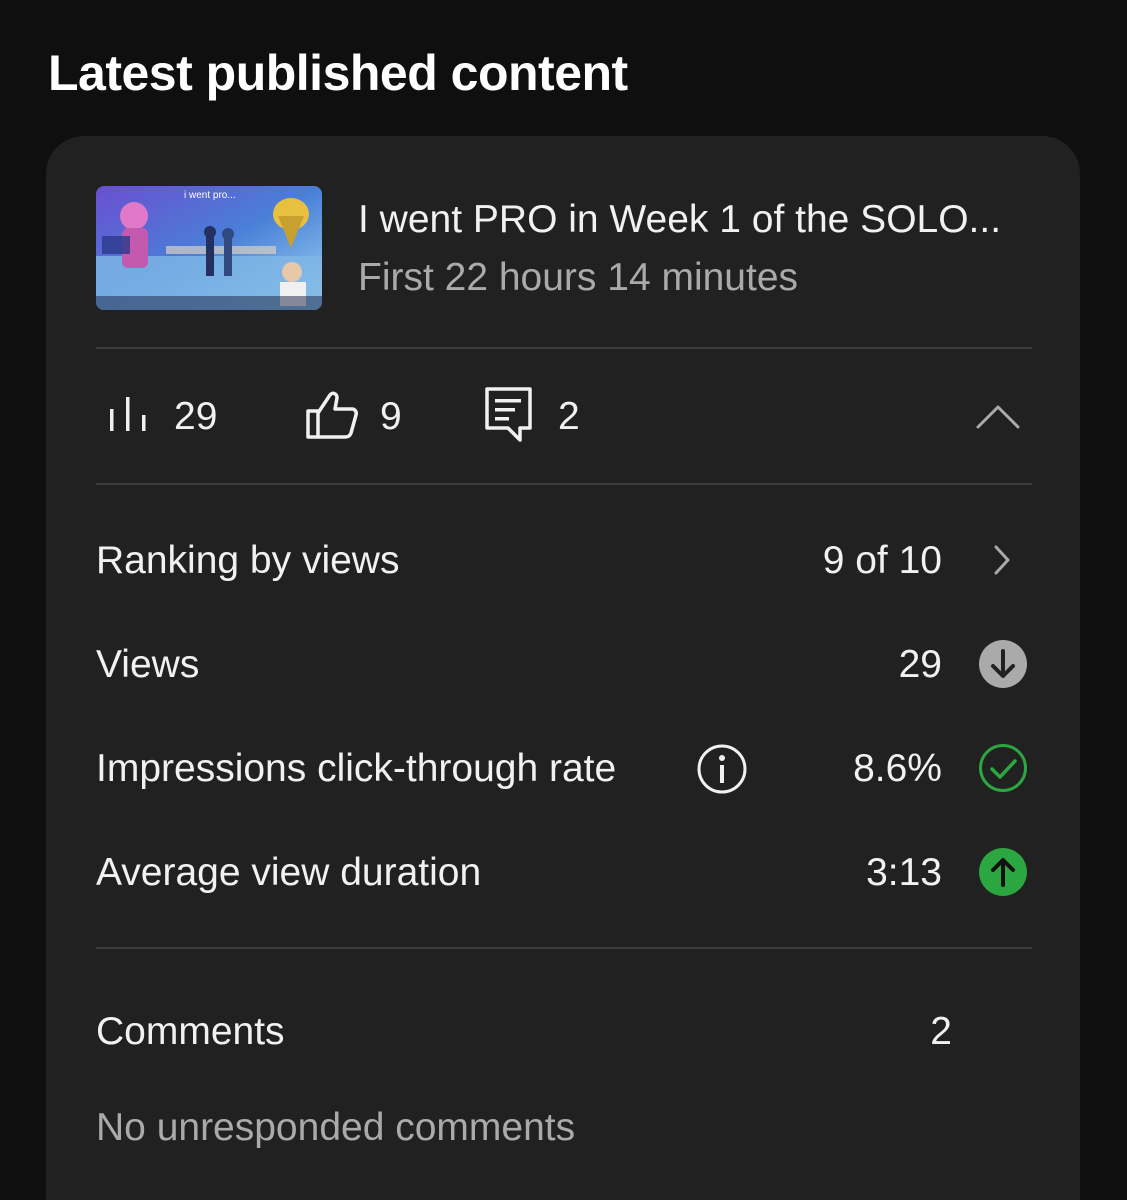 This screenshot has width=1127, height=1200. What do you see at coordinates (128, 417) in the screenshot?
I see `bar-chart-icon` at bounding box center [128, 417].